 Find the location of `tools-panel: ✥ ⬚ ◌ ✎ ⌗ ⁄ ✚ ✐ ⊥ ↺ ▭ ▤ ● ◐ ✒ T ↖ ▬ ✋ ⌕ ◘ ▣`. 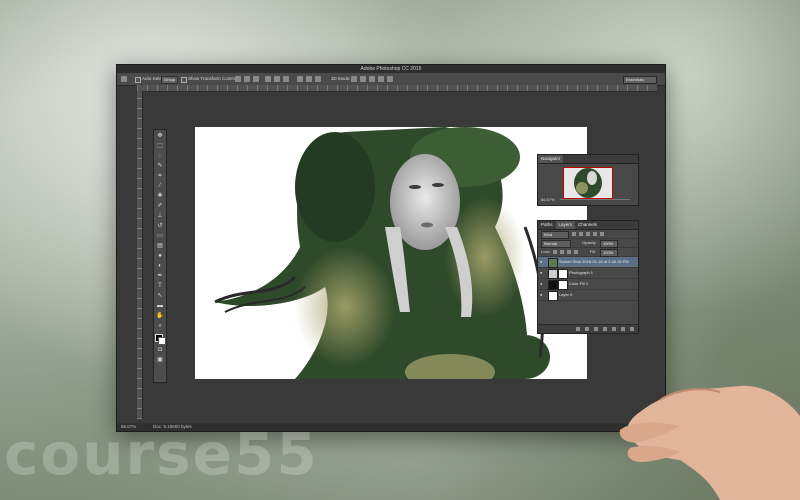

tools-panel: ✥ ⬚ ◌ ✎ ⌗ ⁄ ✚ ✐ ⊥ ↺ ▭ ▤ ● ◐ ✒ T ↖ ▬ ✋ ⌕ ◘ ▣ is located at coordinates (160, 256).